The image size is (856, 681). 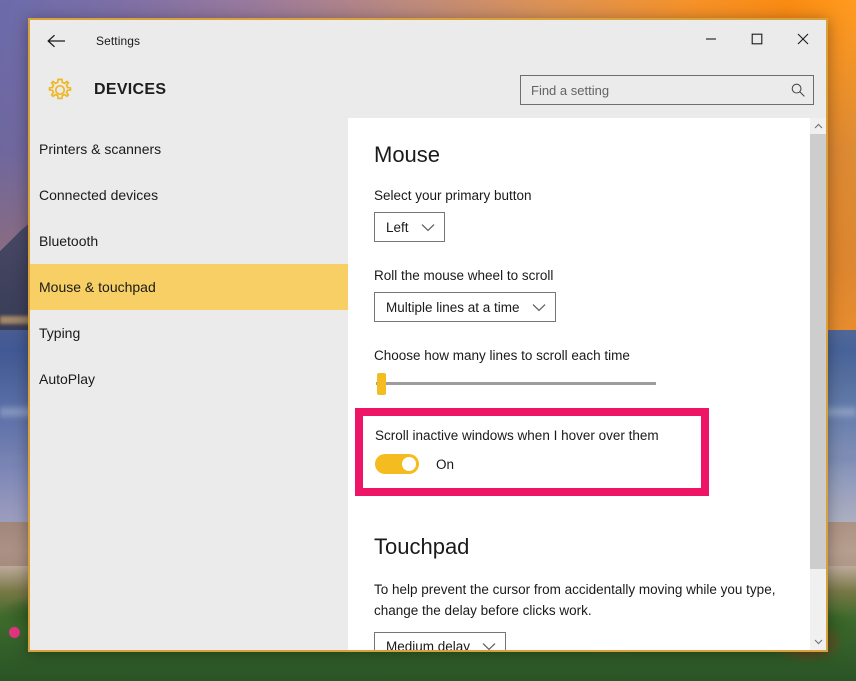 I want to click on sidebar-item-connected-devices: Connected devices, so click(x=189, y=195).